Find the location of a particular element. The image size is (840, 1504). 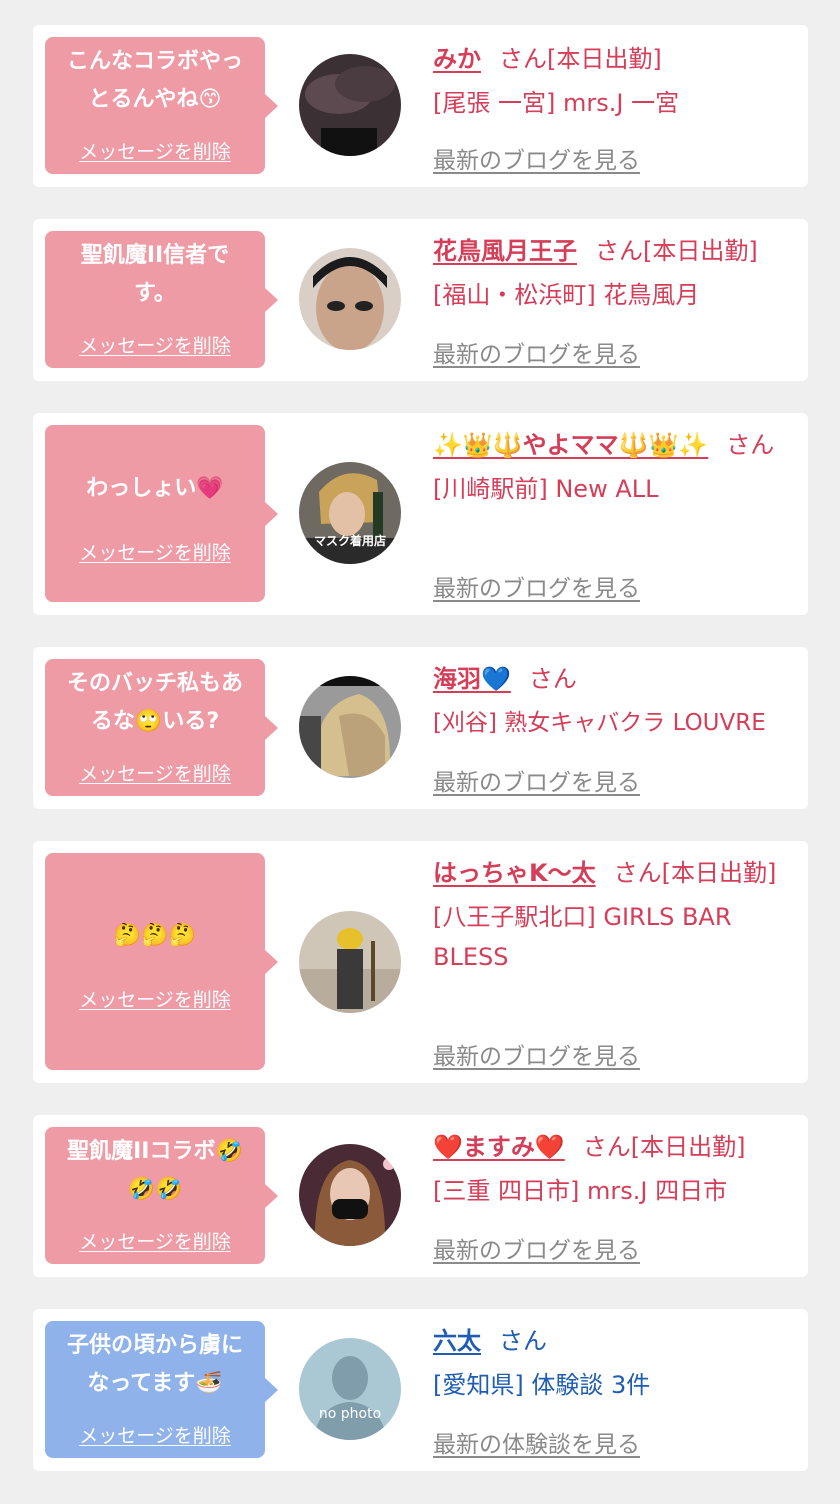

message-text: るな🙄いる? is located at coordinates (155, 721).